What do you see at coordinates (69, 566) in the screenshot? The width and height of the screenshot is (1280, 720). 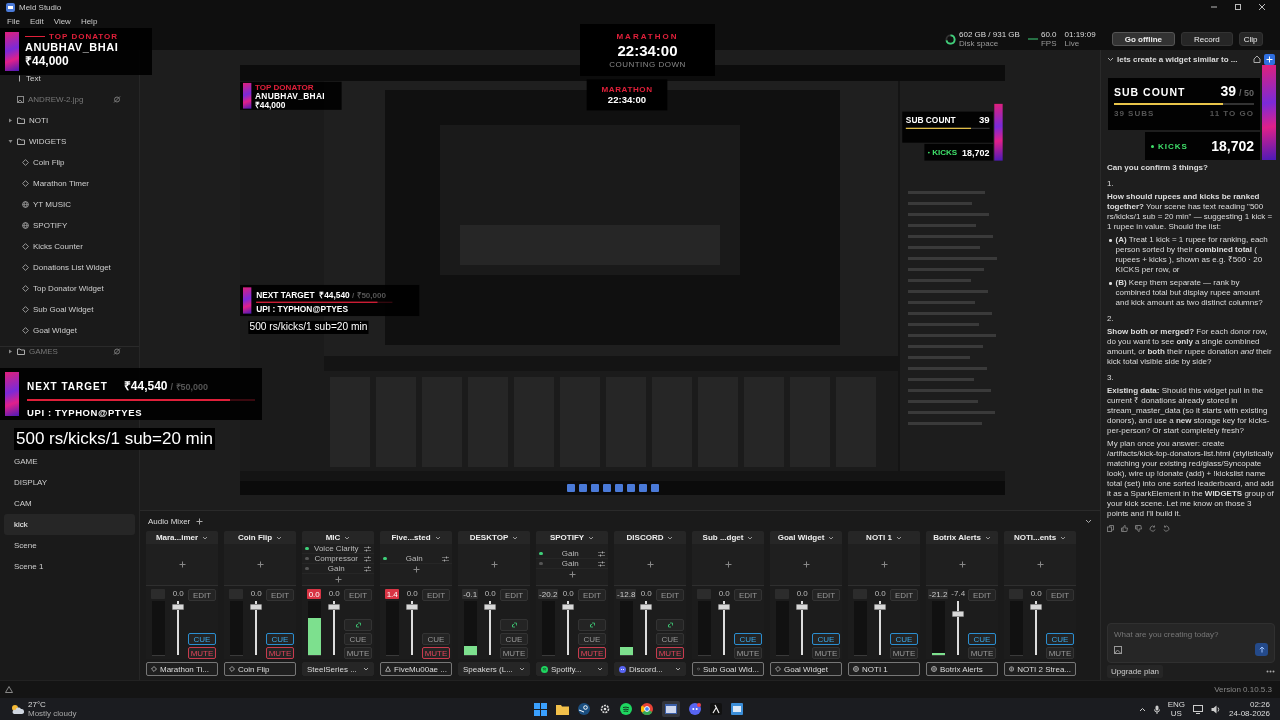 I see `scene-item: Scene 1` at bounding box center [69, 566].